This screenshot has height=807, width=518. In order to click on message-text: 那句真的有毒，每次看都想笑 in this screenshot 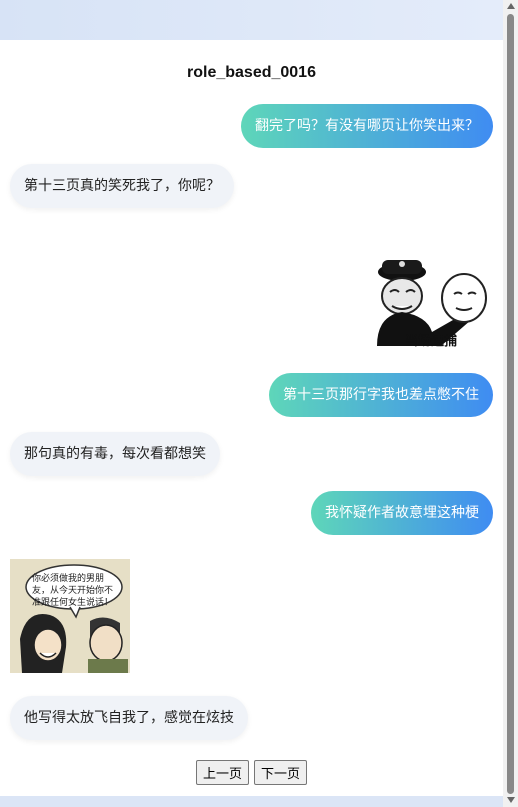, I will do `click(115, 454)`.